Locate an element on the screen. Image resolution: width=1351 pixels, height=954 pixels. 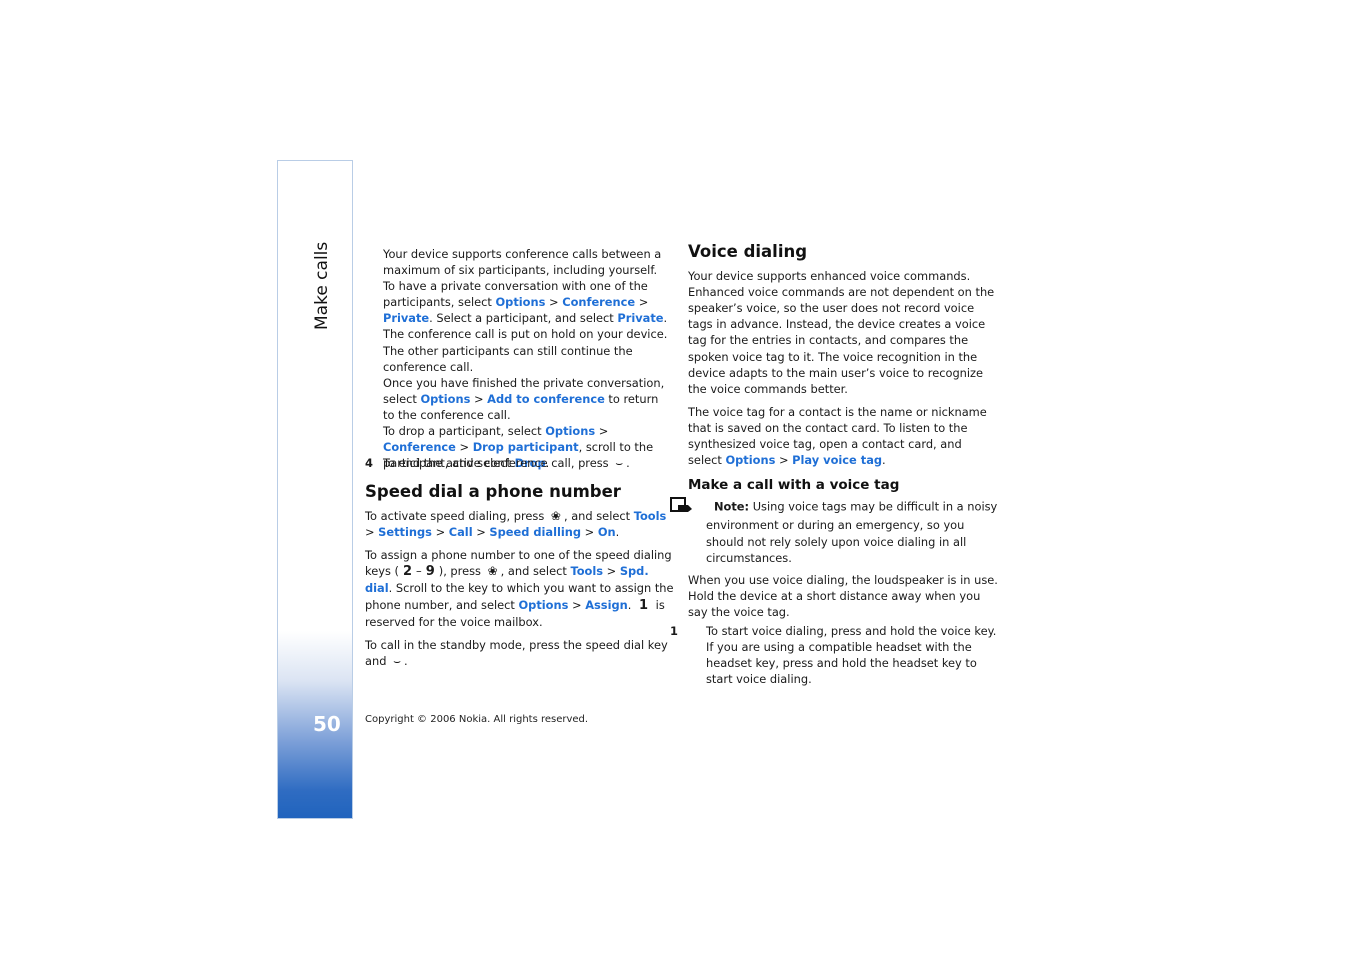
subsection-heading: Make a call with a voice tag is located at coordinates (794, 485).